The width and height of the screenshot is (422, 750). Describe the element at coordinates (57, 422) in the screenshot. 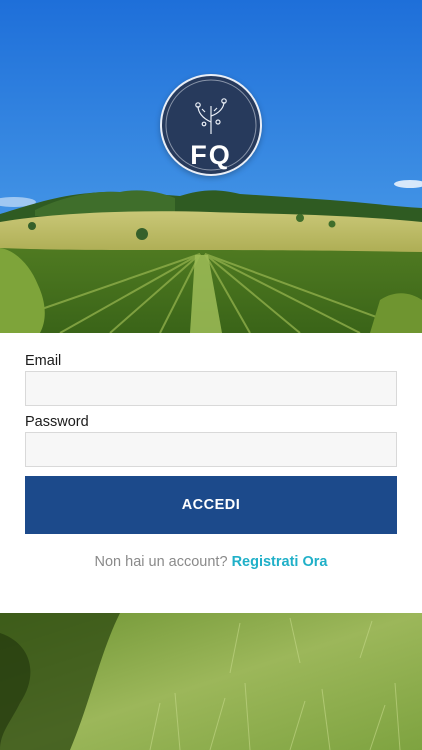

I see `password-label: Password` at that location.